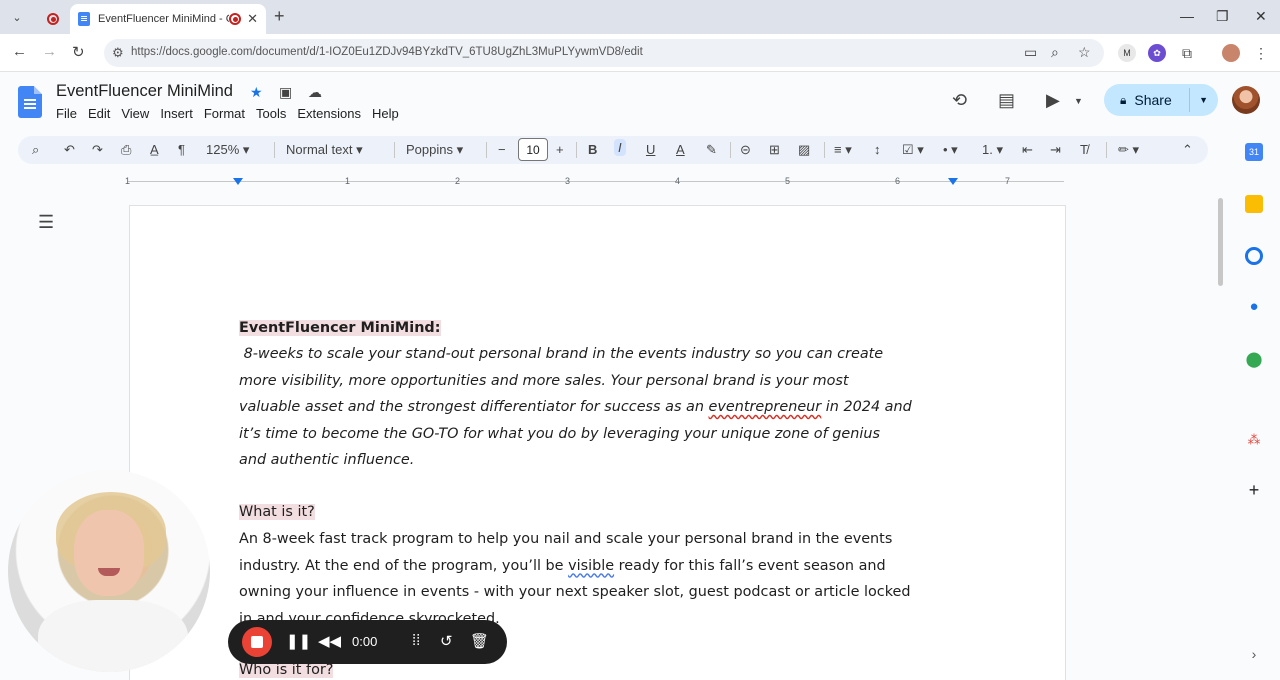 The width and height of the screenshot is (1280, 680). What do you see at coordinates (1254, 152) in the screenshot?
I see `calendar-icon: 31` at bounding box center [1254, 152].